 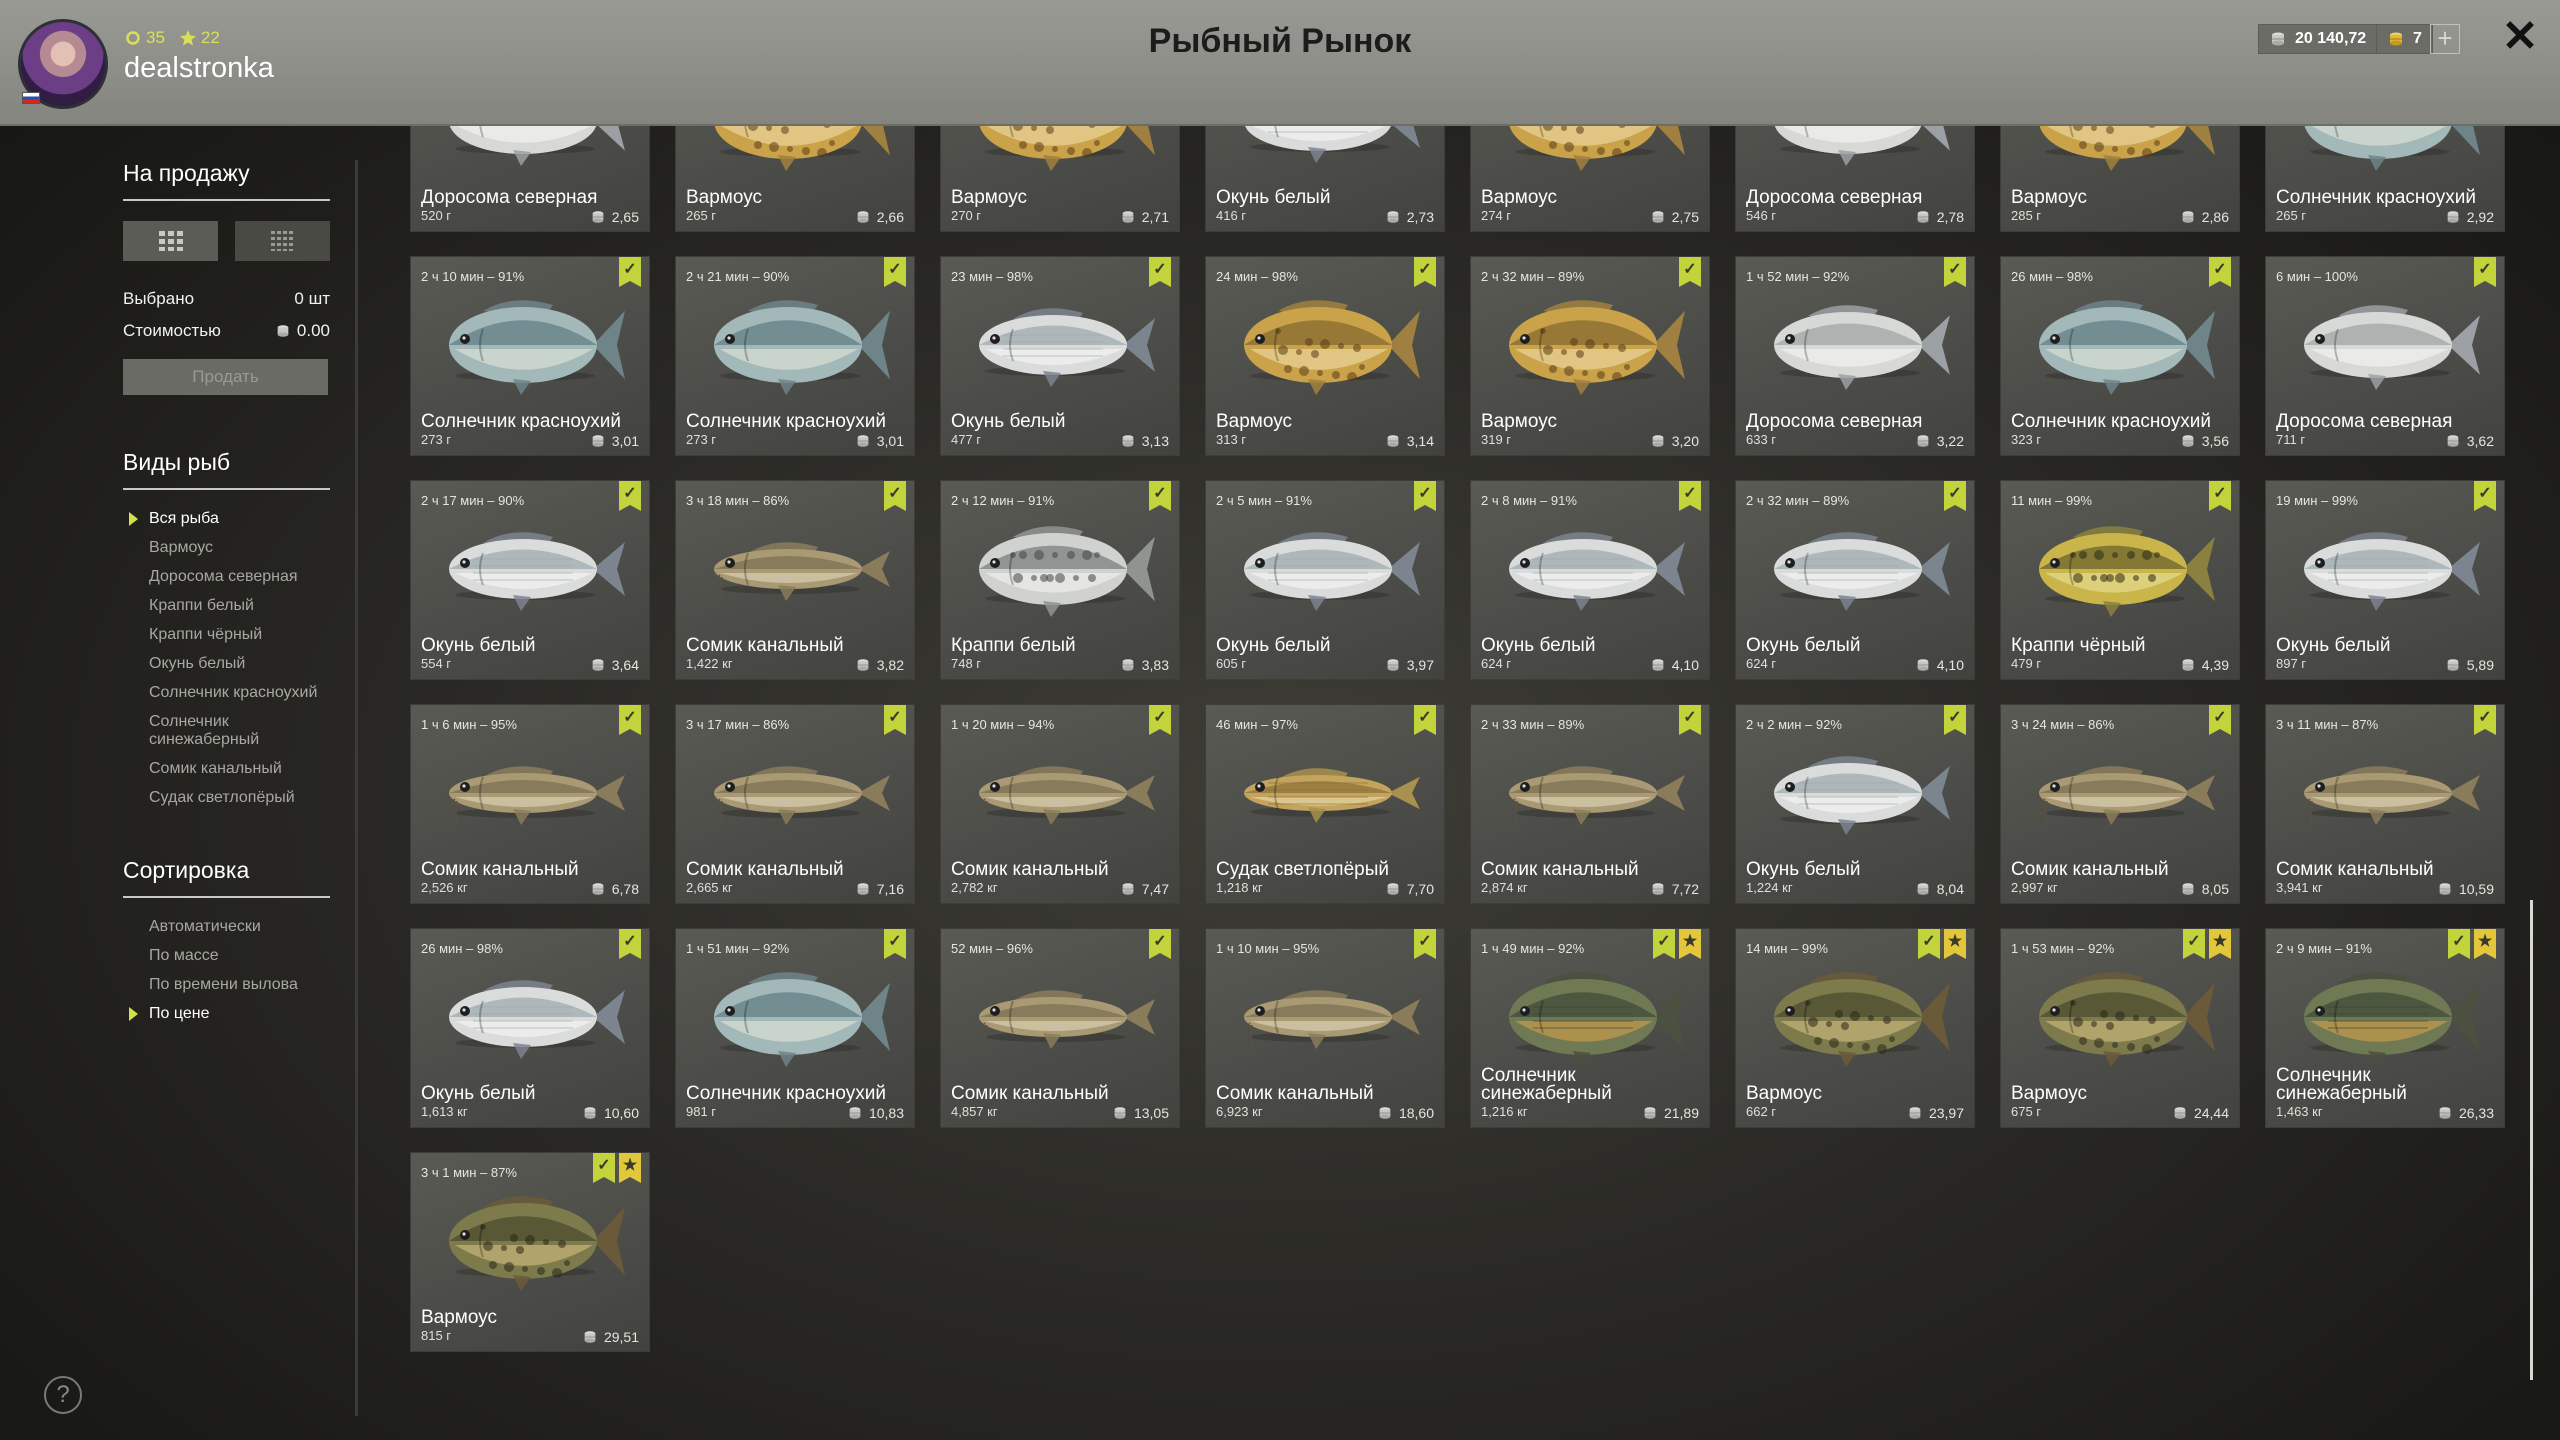 What do you see at coordinates (239, 635) in the screenshot?
I see `fish-type-filter-item: Краппи чёрный` at bounding box center [239, 635].